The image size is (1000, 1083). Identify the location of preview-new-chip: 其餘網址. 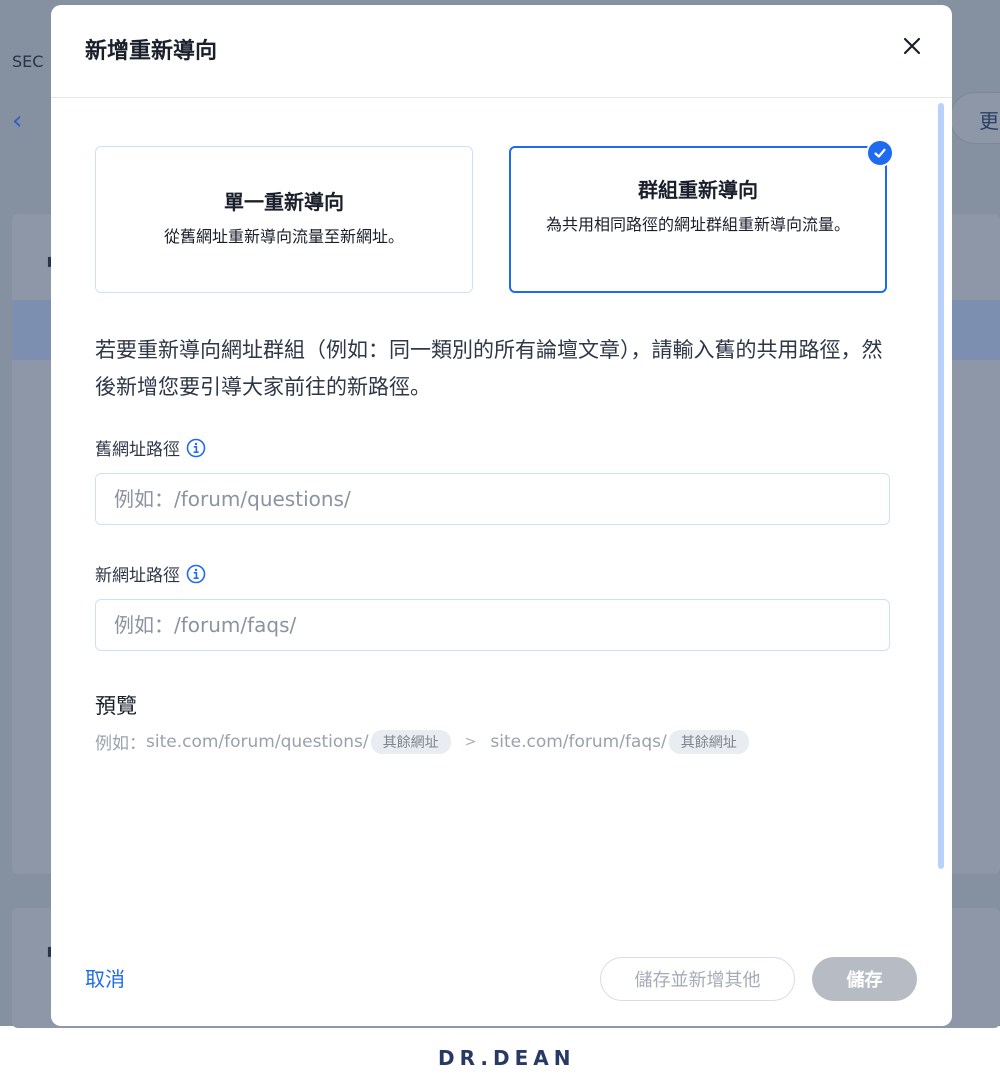
(708, 741).